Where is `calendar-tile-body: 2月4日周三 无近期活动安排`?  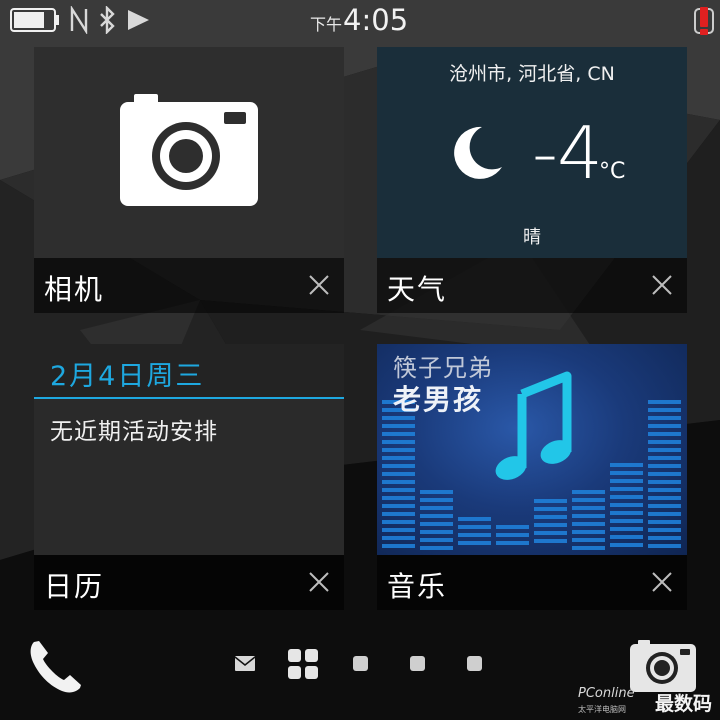 calendar-tile-body: 2月4日周三 无近期活动安排 is located at coordinates (189, 449).